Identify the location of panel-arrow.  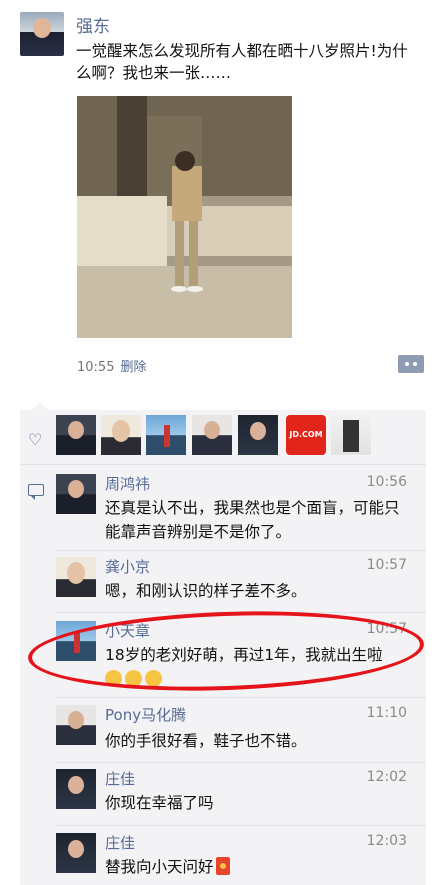
(40, 406).